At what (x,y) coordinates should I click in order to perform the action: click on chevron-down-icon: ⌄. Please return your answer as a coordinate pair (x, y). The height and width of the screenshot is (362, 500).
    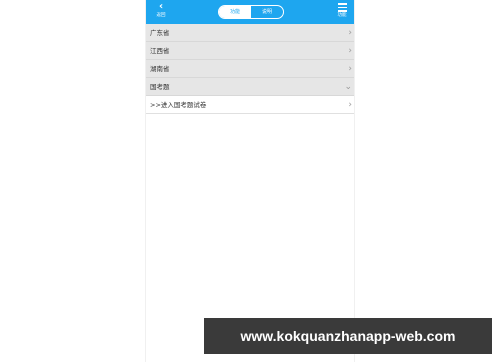
    Looking at the image, I should click on (348, 87).